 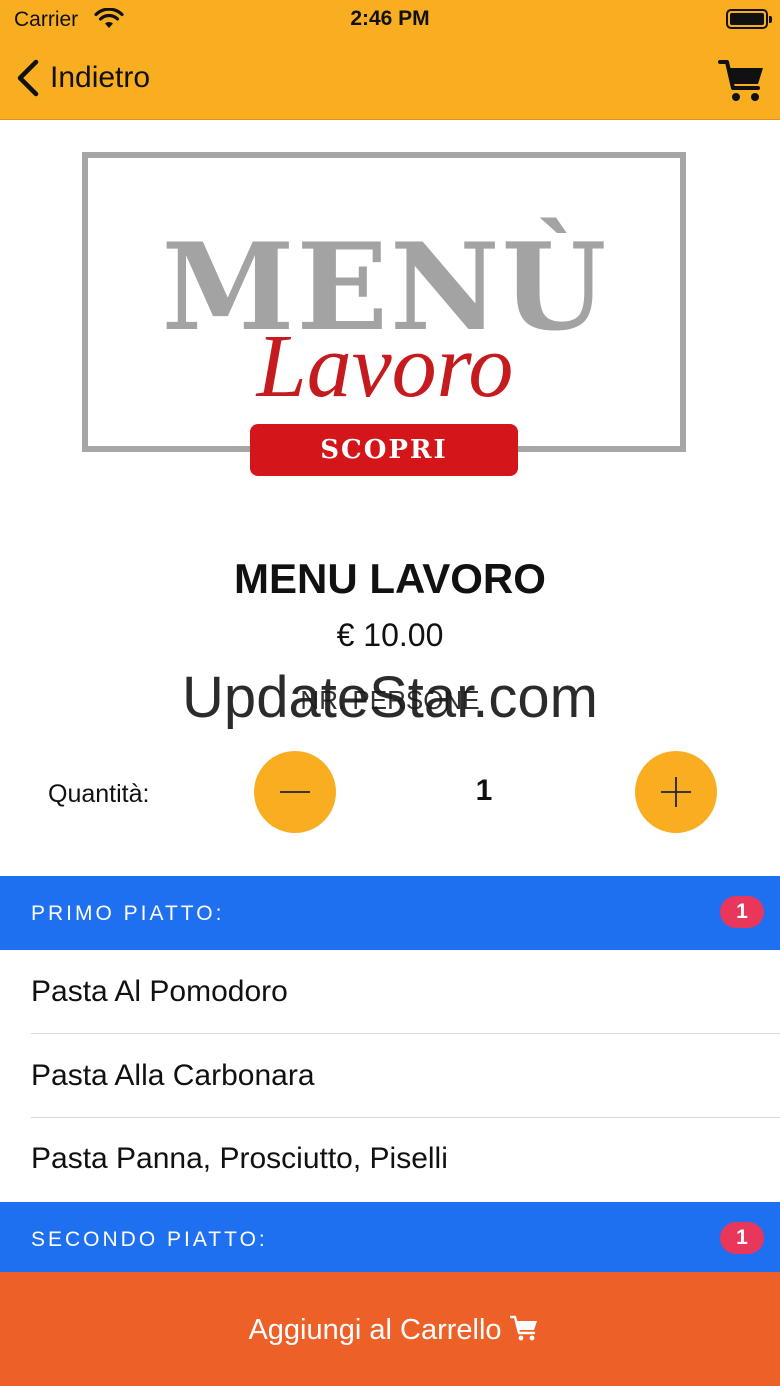 I want to click on list-item-label: Pasta Al Pomodoro, so click(x=159, y=991).